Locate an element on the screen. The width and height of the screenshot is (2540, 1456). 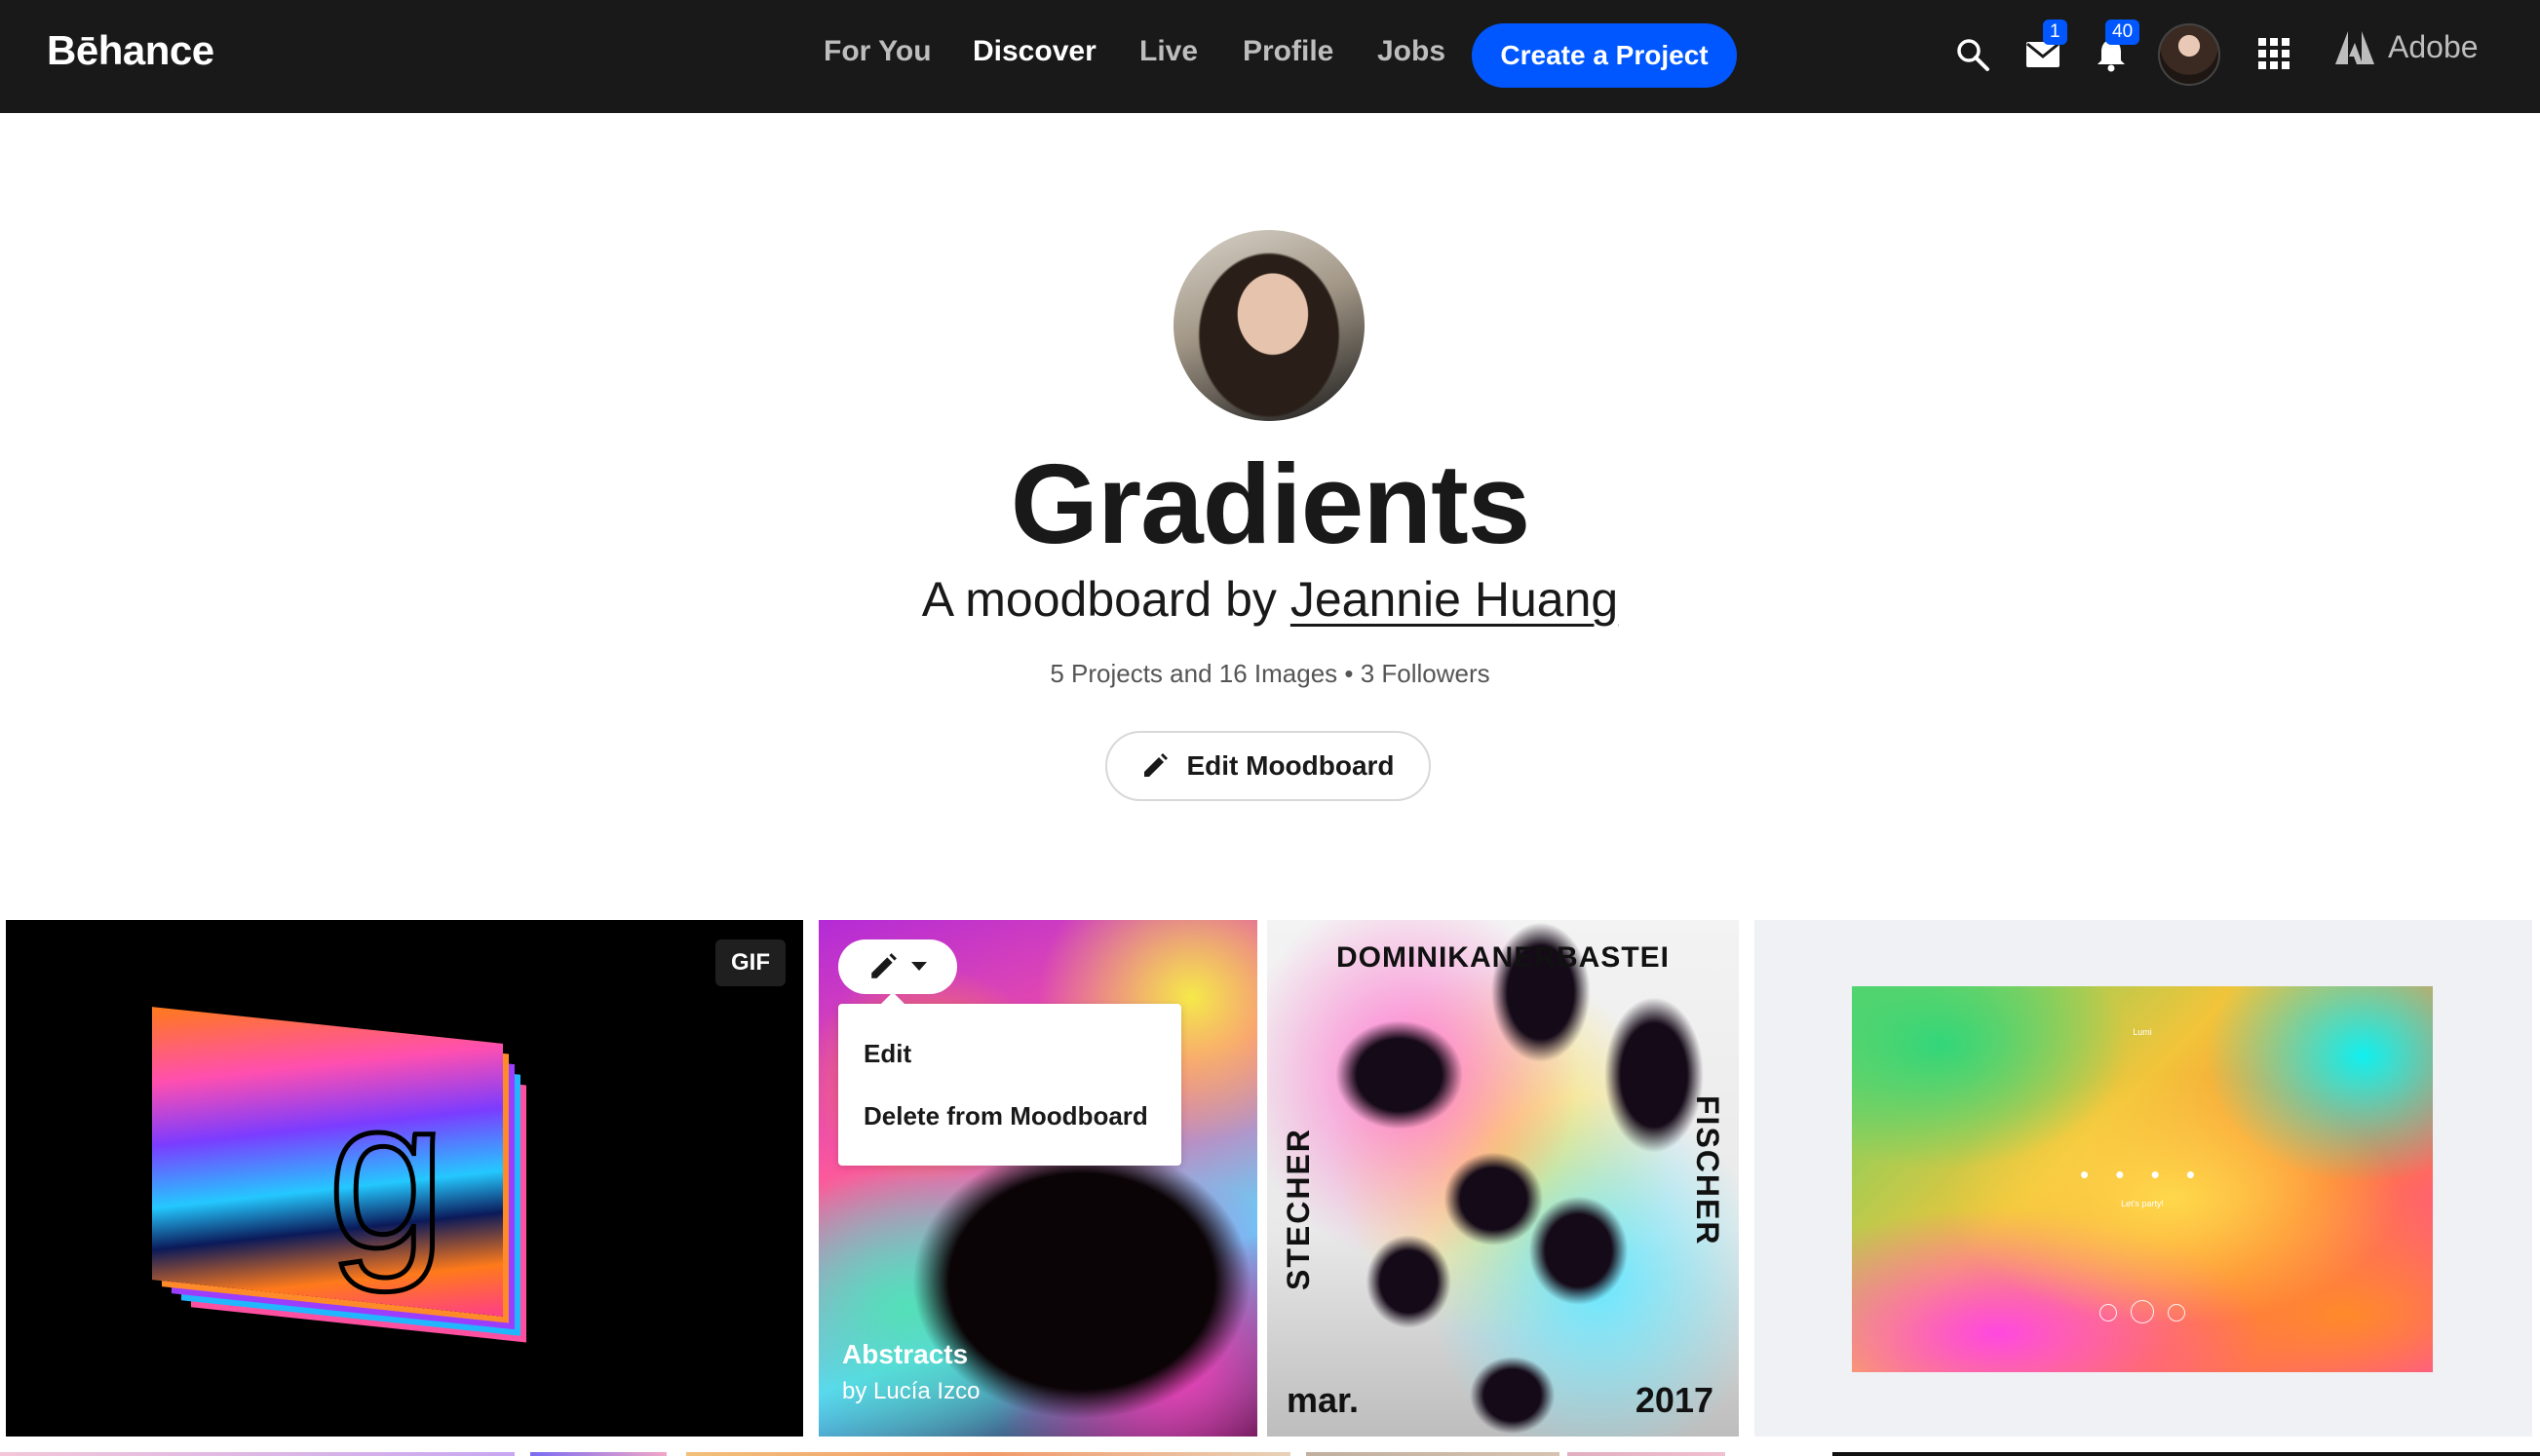
poster-bottom-right-text: 2017 is located at coordinates (1674, 1400).